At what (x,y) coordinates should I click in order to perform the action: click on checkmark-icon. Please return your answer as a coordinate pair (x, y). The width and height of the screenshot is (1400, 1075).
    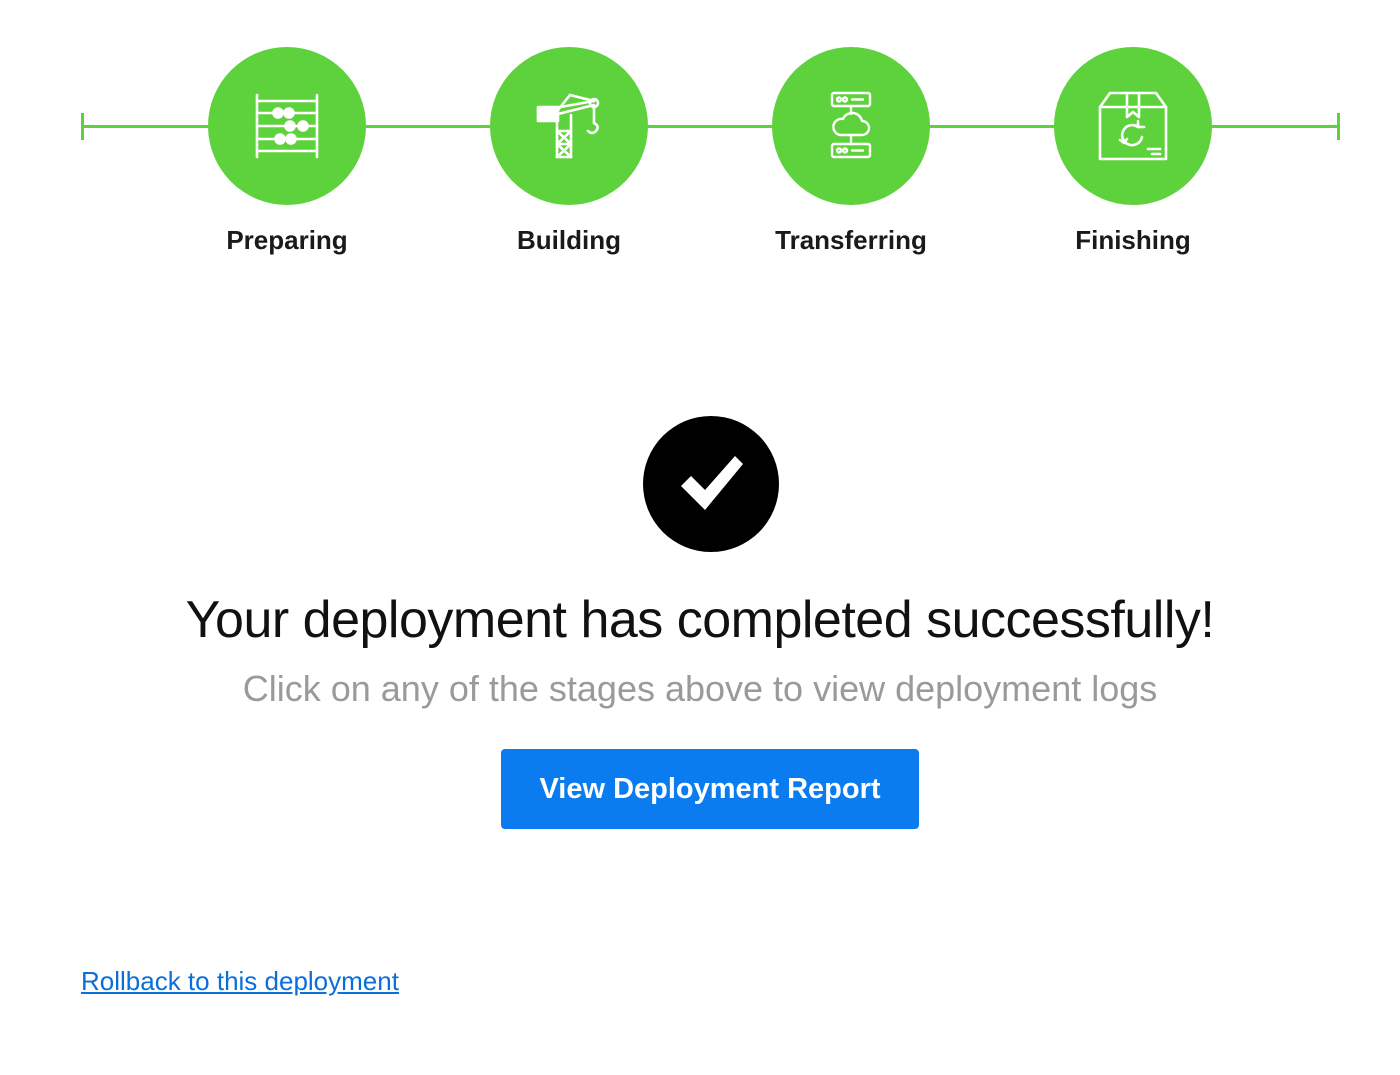
    Looking at the image, I should click on (712, 483).